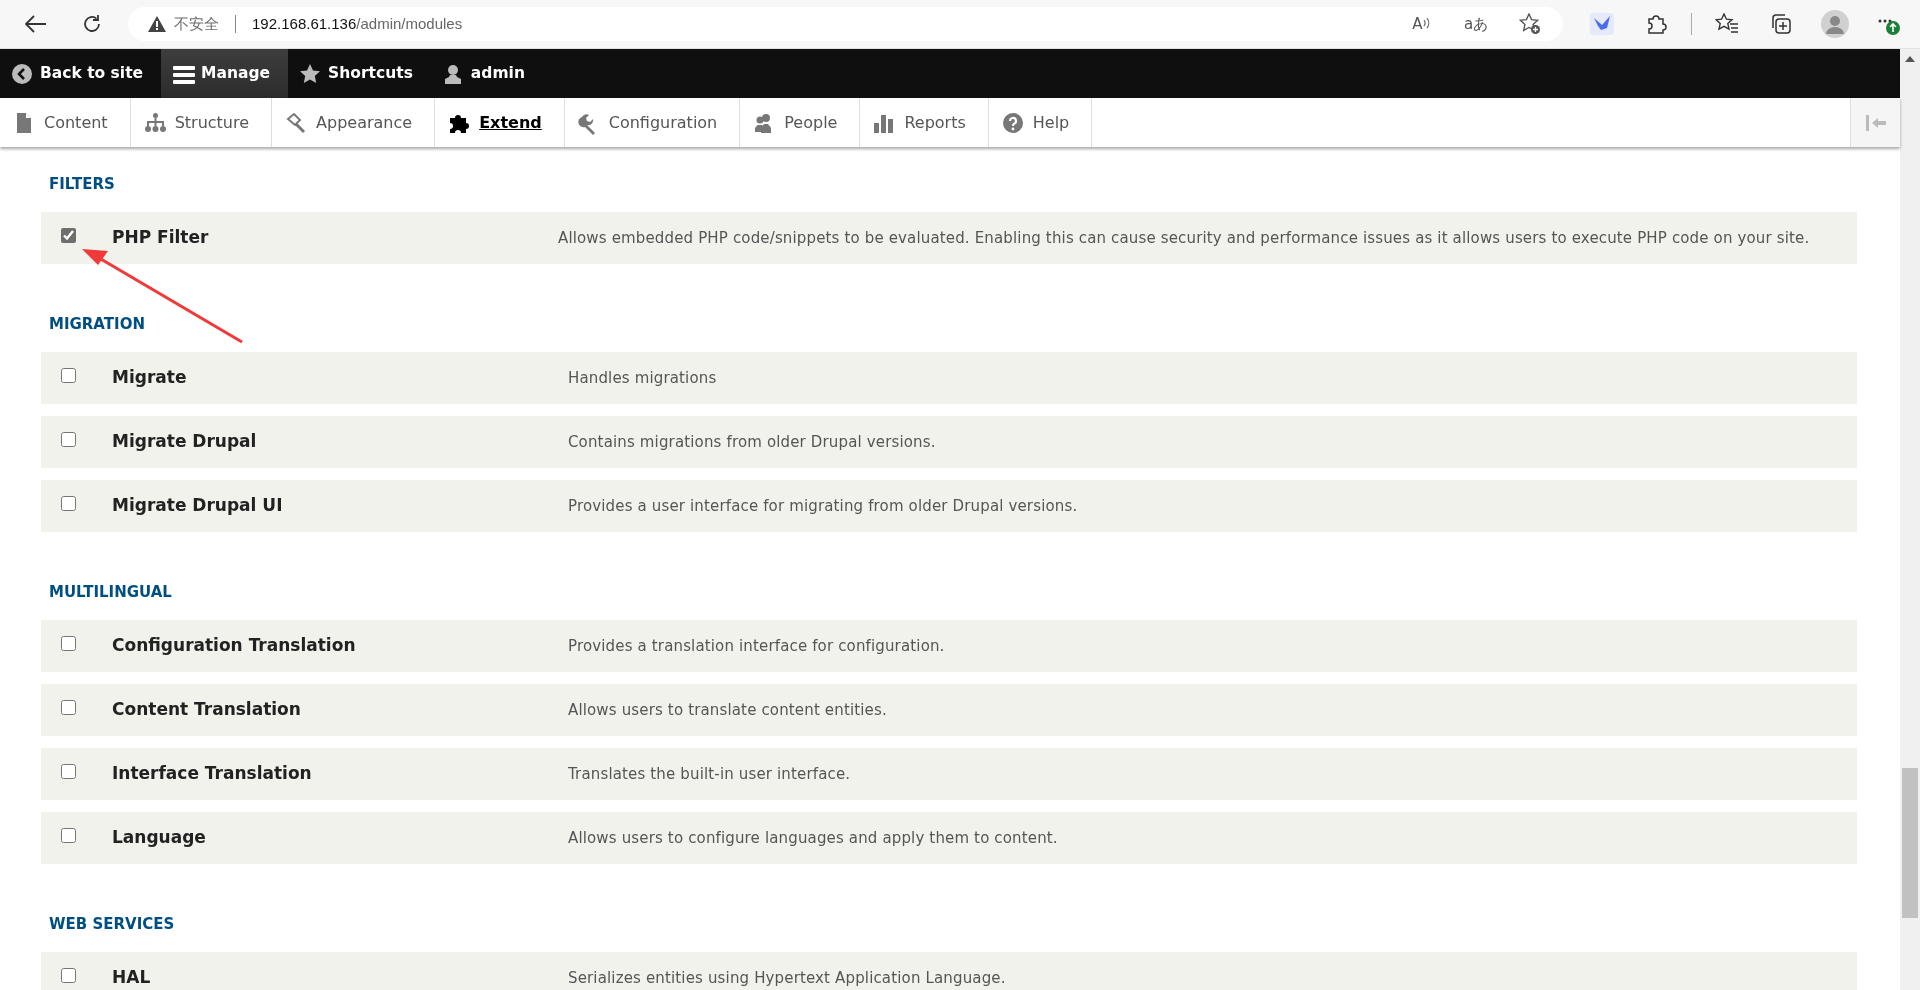 This screenshot has width=1920, height=990. Describe the element at coordinates (81, 73) in the screenshot. I see `toolbar-tab: Back to site` at that location.